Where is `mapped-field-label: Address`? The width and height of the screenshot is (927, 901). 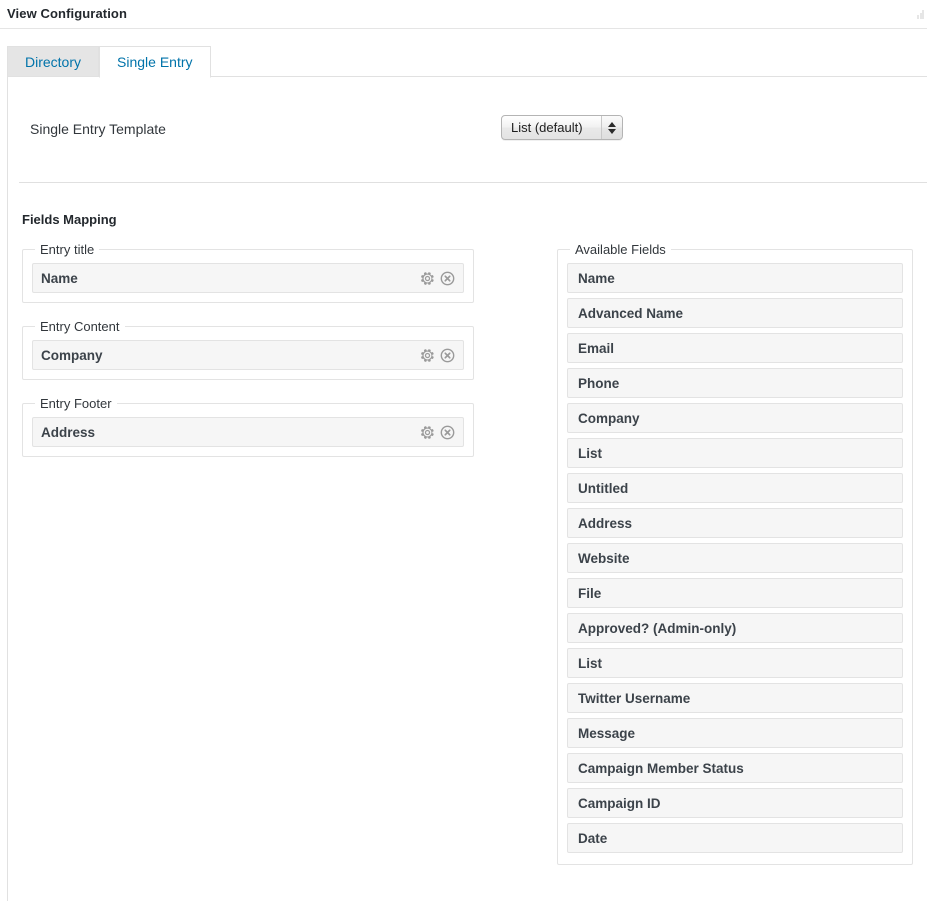
mapped-field-label: Address is located at coordinates (68, 432).